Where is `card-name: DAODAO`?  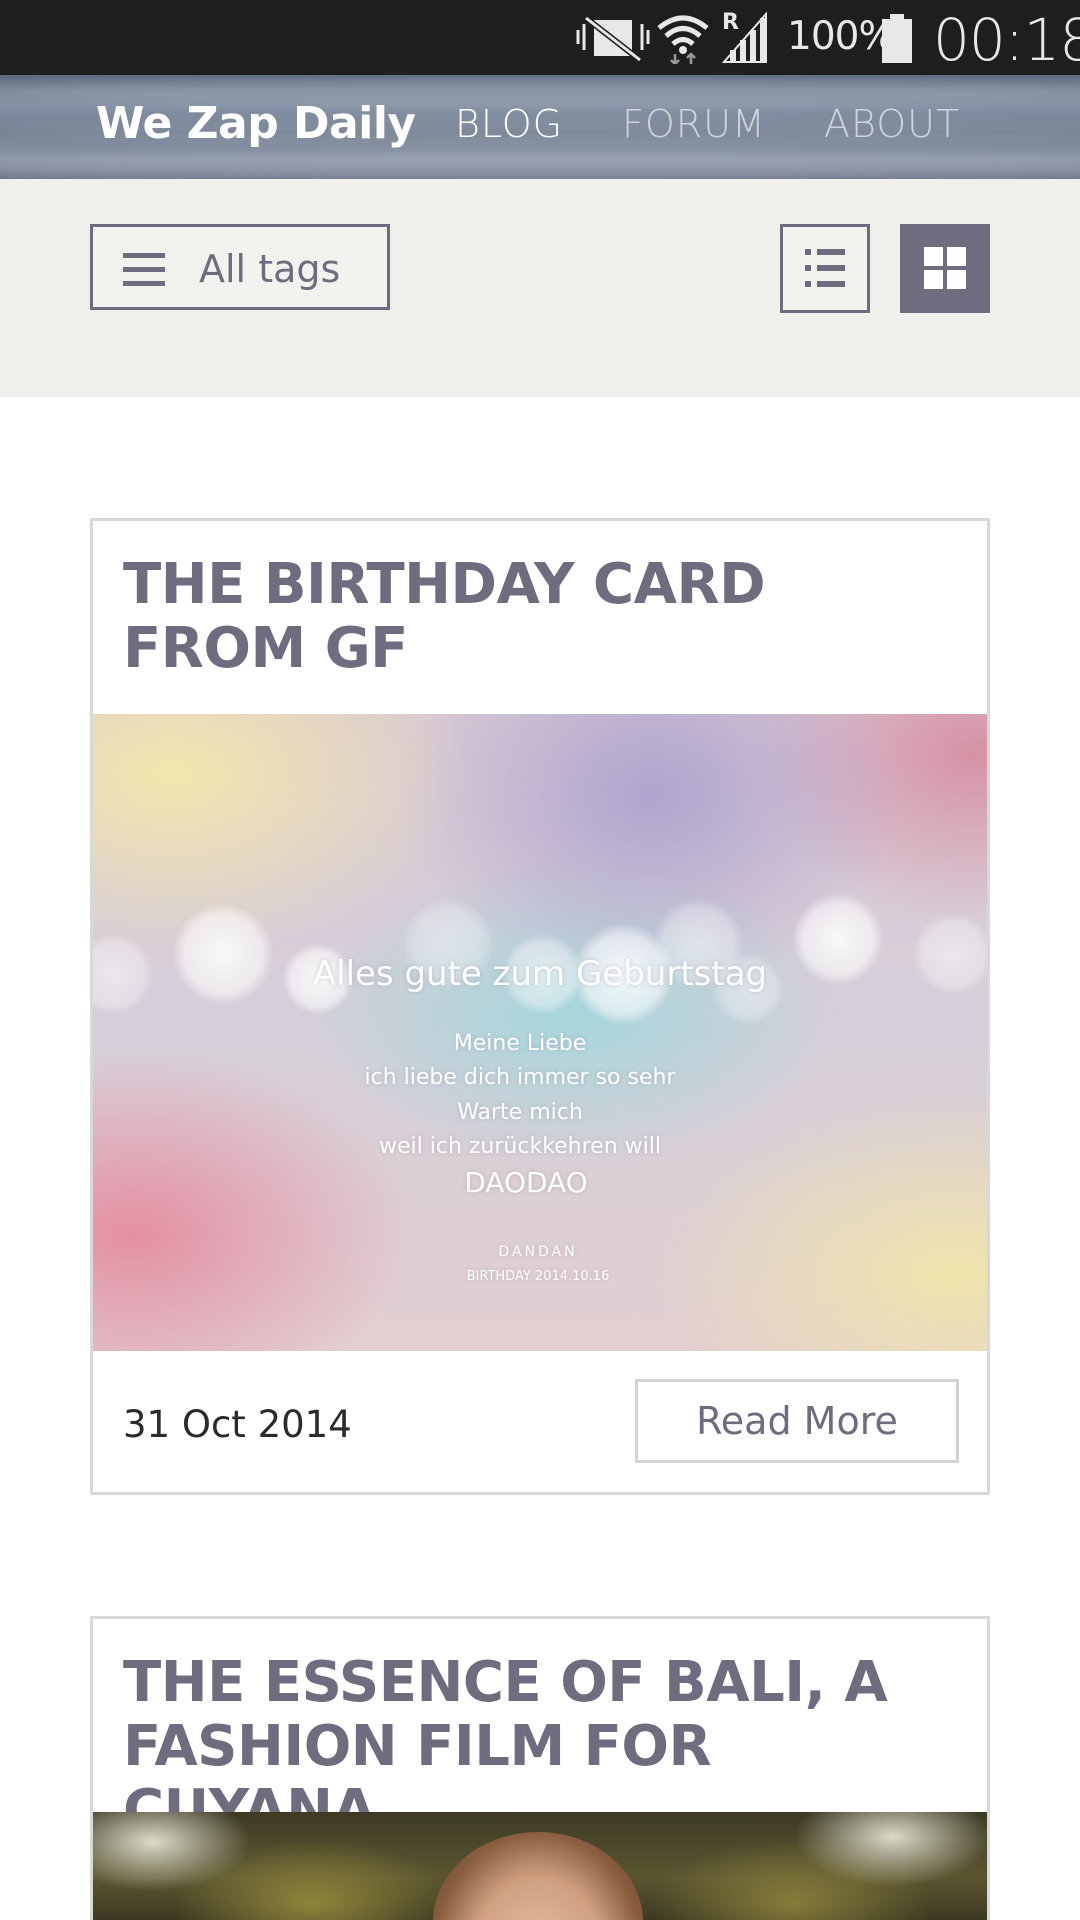
card-name: DAODAO is located at coordinates (526, 1182).